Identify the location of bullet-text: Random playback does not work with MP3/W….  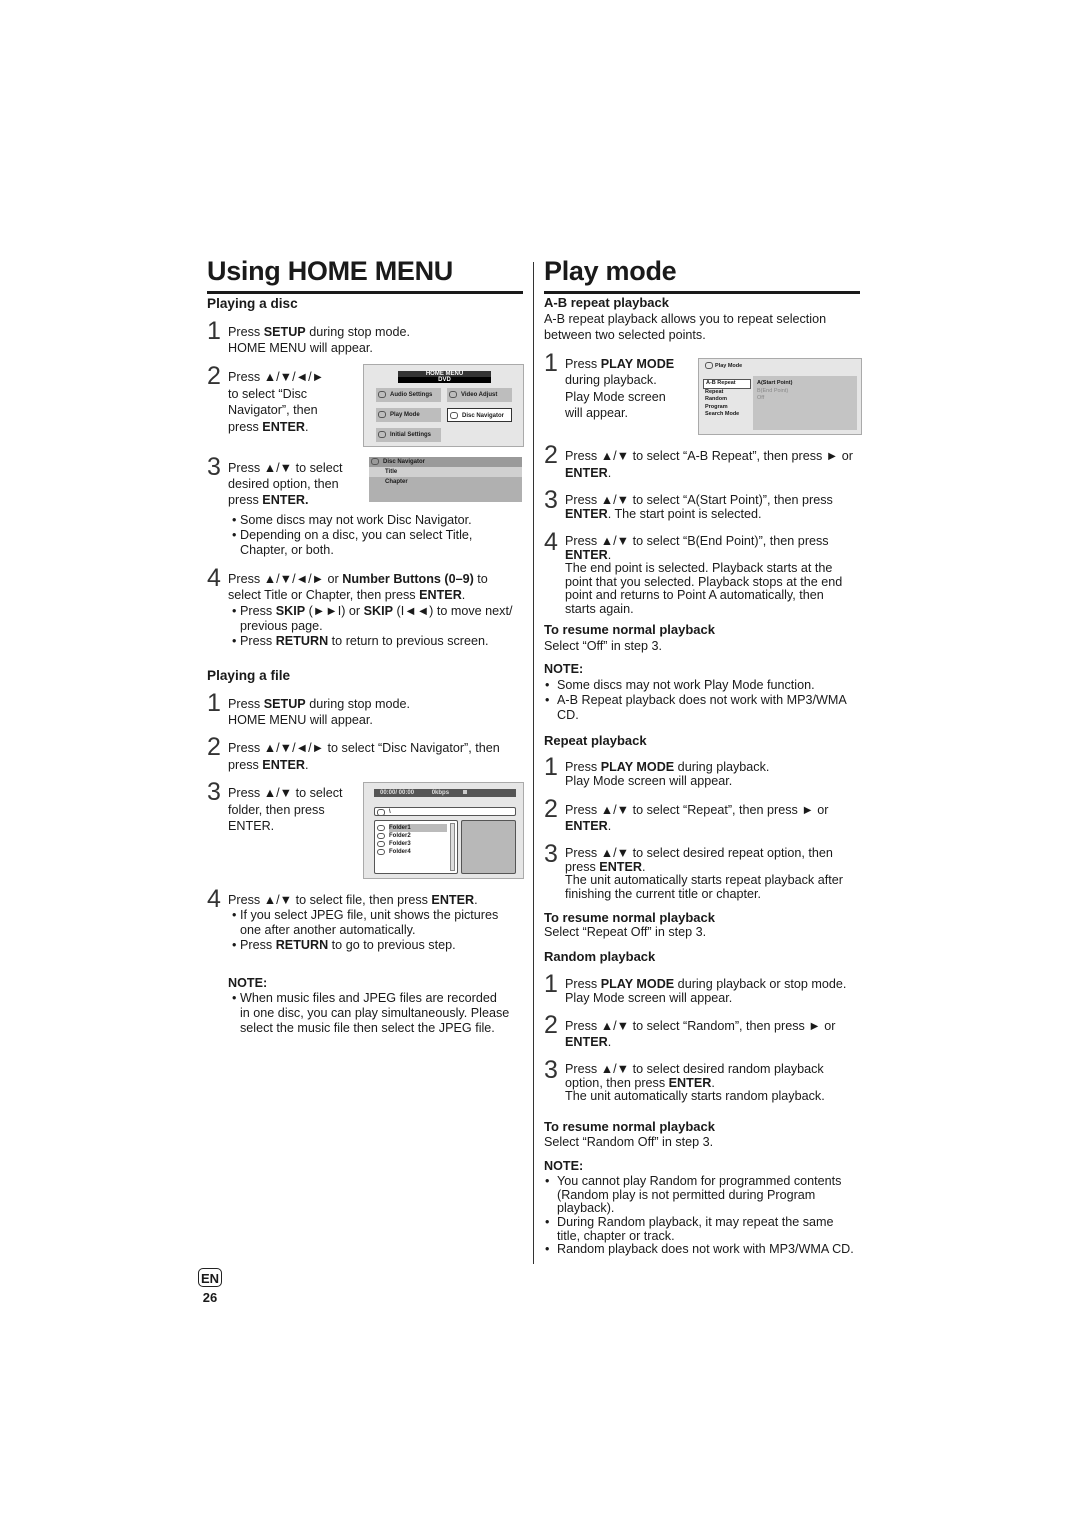
(712, 1249).